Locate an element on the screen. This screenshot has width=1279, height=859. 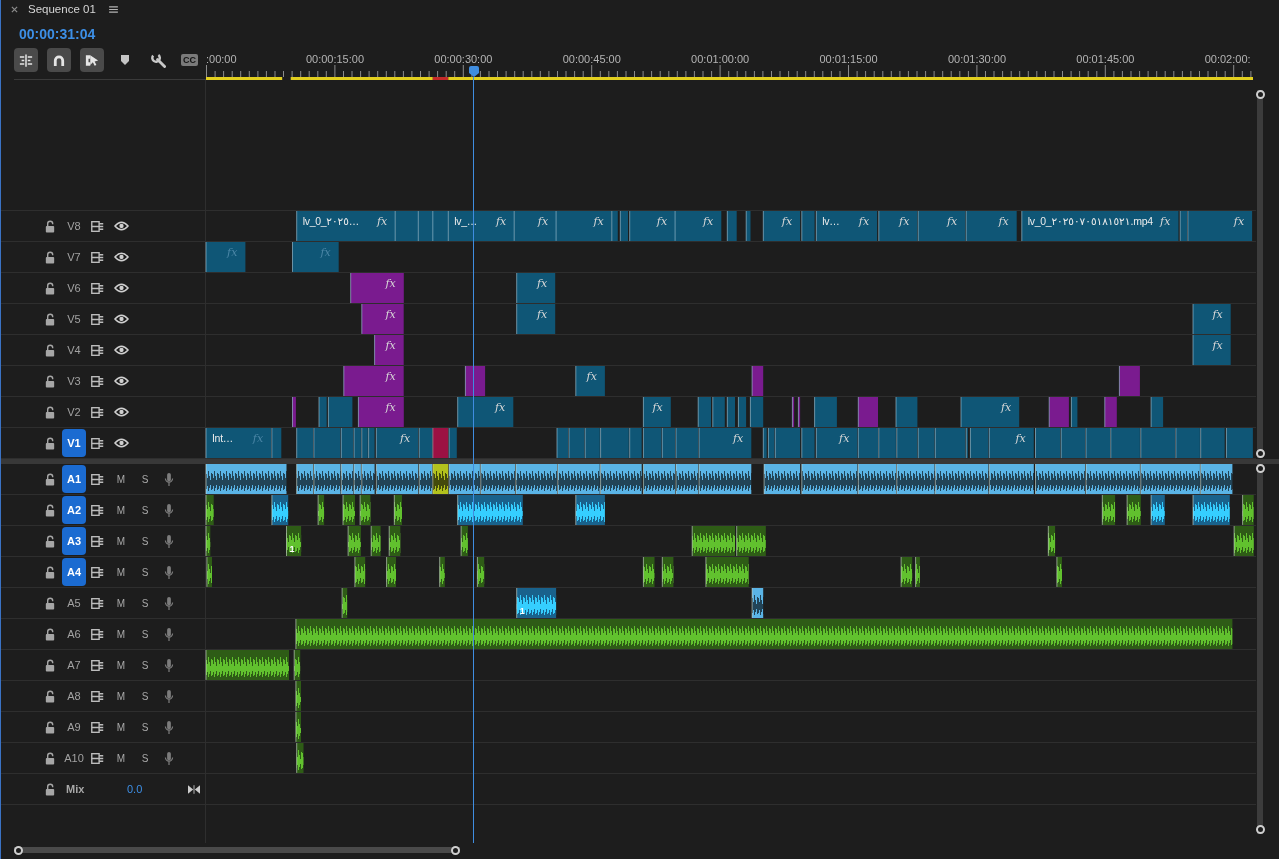
track-label: V3 is located at coordinates (74, 381).